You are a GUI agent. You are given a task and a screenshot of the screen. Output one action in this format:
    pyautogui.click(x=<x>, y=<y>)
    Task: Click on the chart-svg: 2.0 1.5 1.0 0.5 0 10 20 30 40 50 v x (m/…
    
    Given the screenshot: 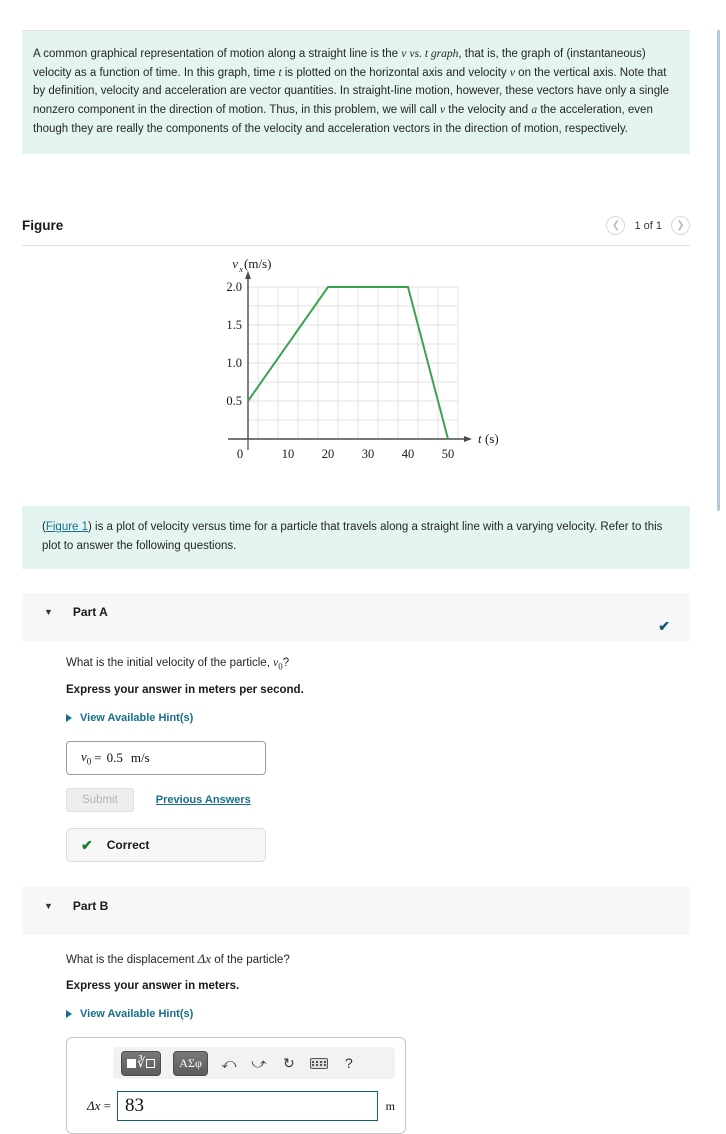 What is the action you would take?
    pyautogui.click(x=362, y=358)
    